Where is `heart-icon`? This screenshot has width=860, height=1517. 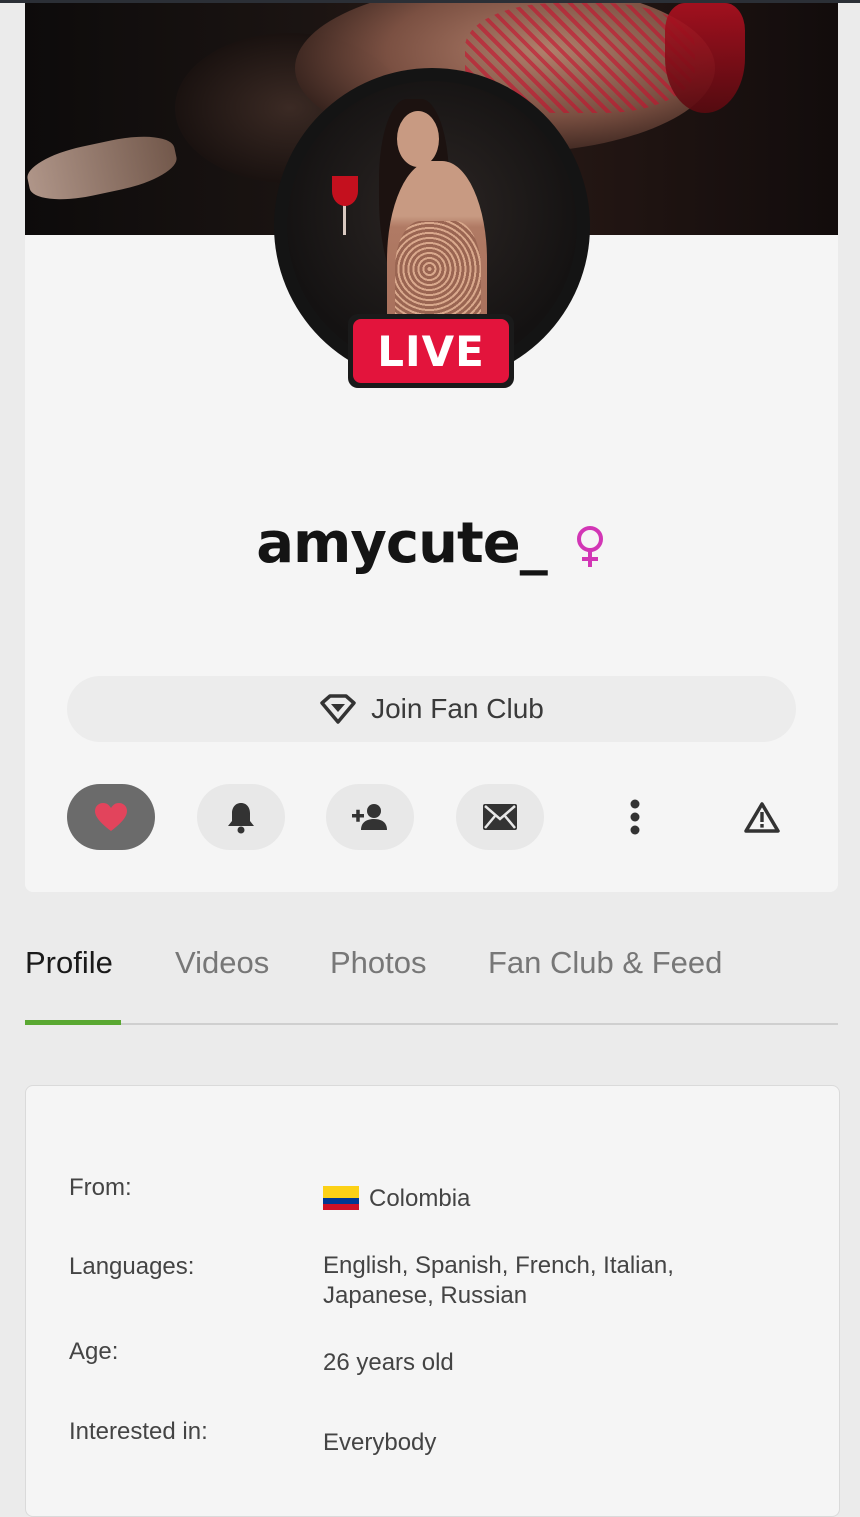 heart-icon is located at coordinates (111, 817).